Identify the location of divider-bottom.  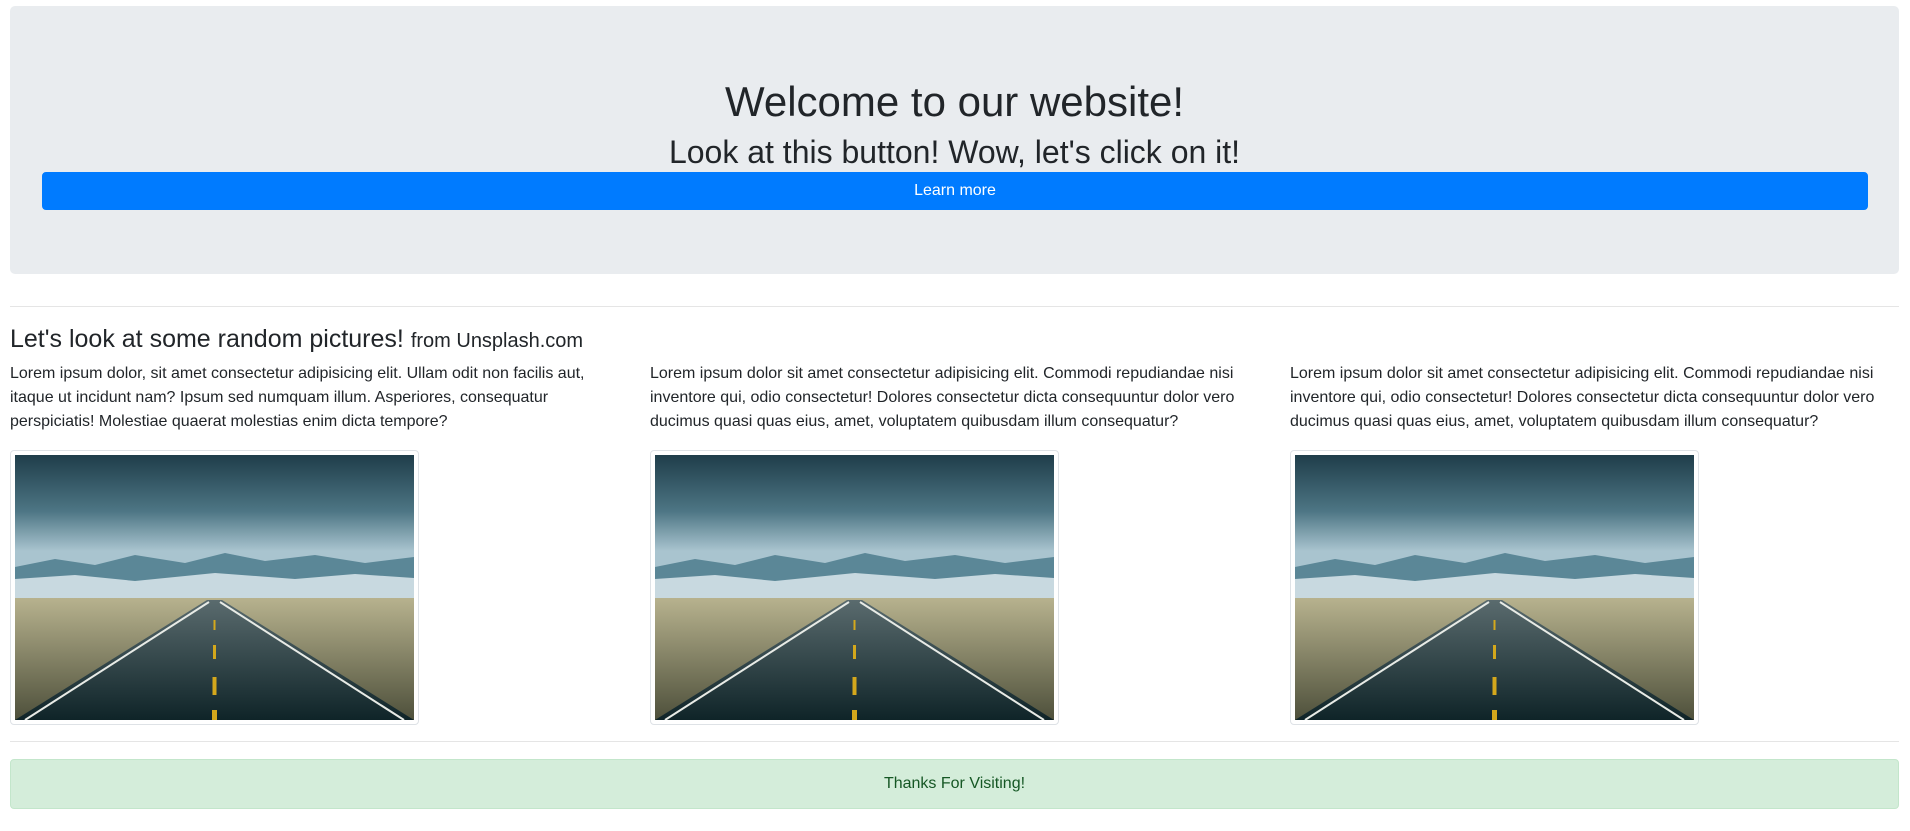
(954, 741).